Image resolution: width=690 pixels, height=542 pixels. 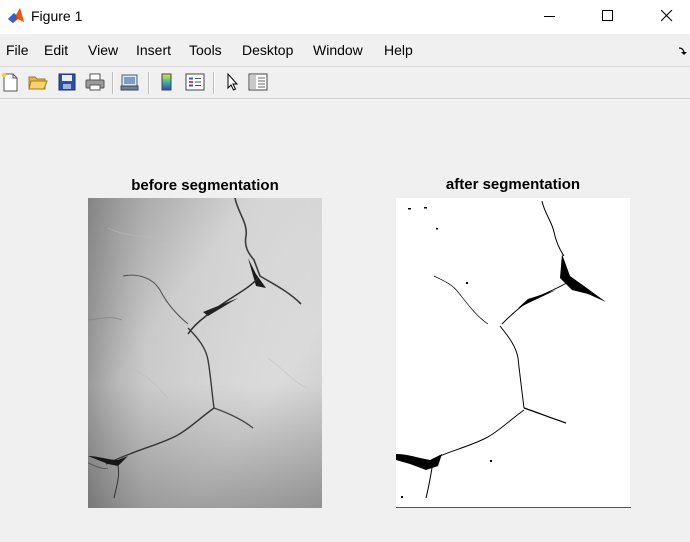 I want to click on save-icon, so click(x=67, y=82).